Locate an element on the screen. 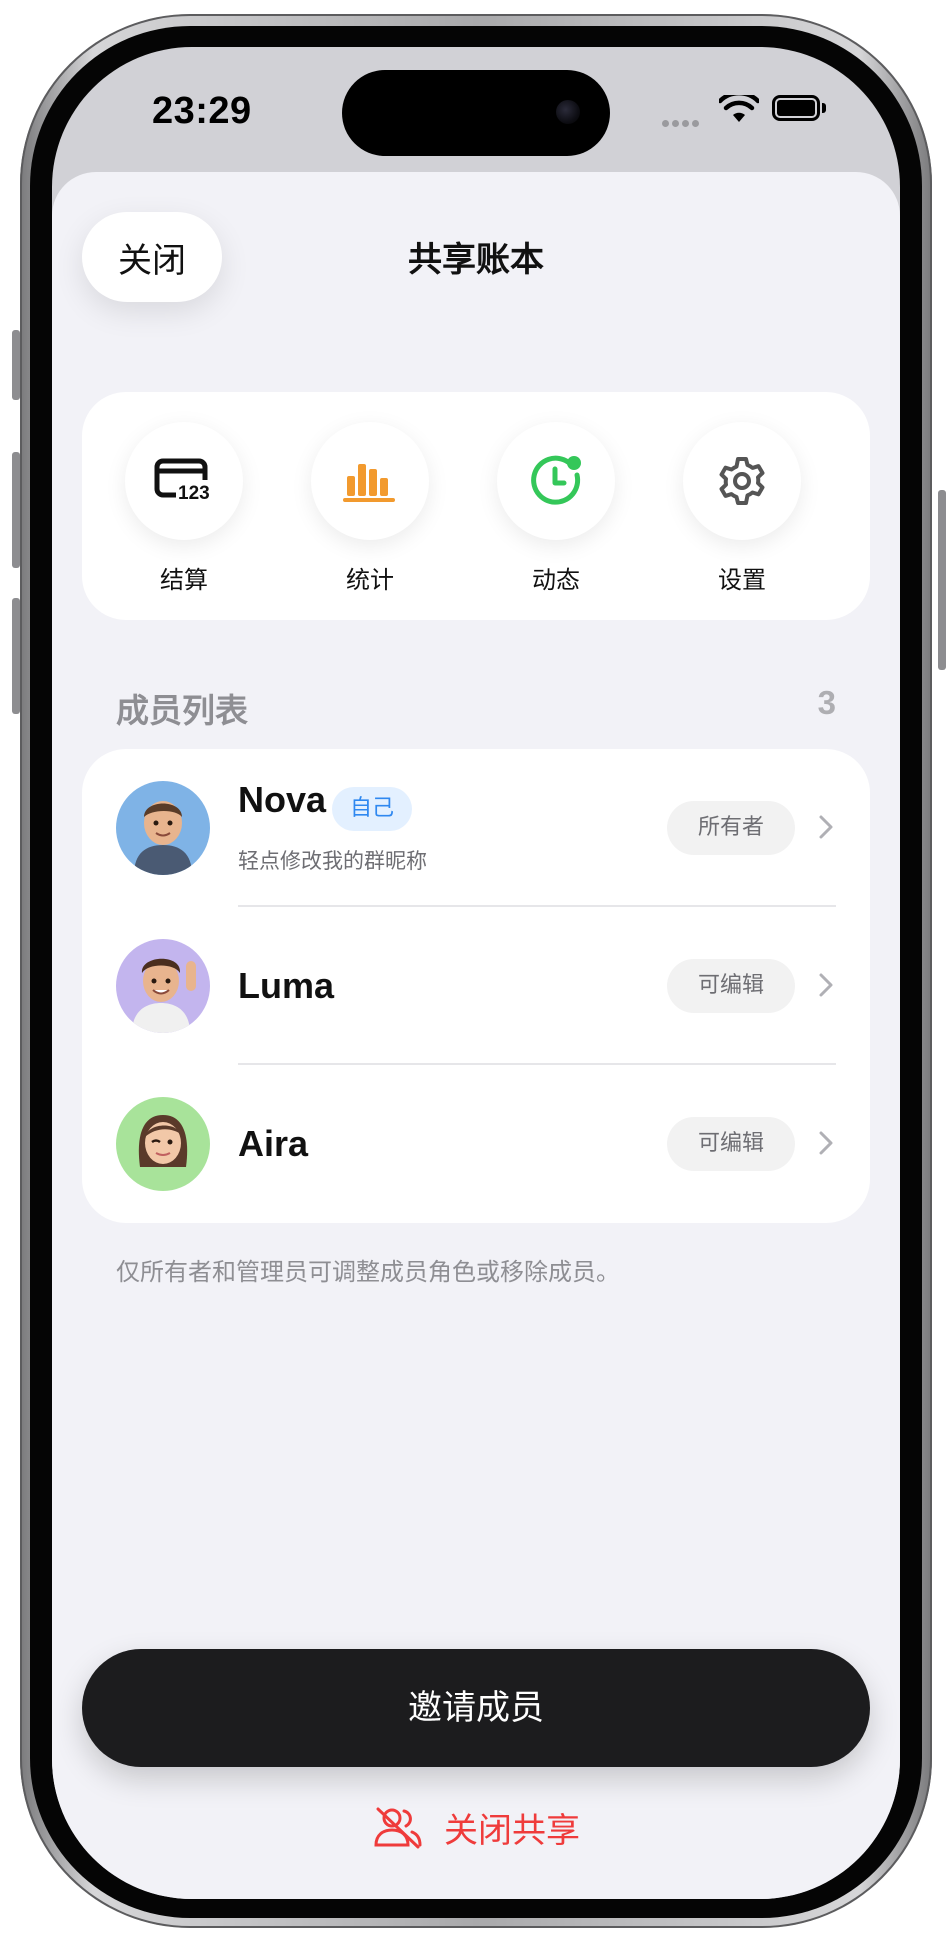 This screenshot has width=950, height=1943. stop-sharing-button: 关闭共享 is located at coordinates (476, 1827).